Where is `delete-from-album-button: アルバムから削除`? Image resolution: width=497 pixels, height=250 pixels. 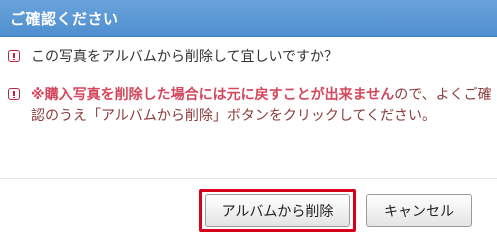
delete-from-album-button: アルバムから削除 is located at coordinates (277, 210).